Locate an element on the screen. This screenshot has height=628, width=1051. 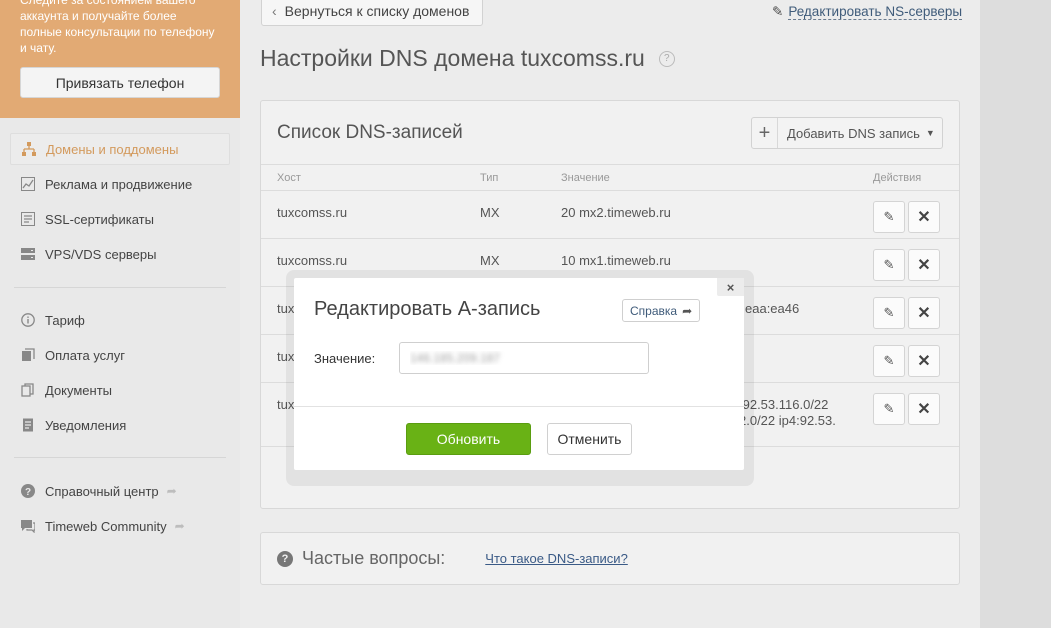
column-host: Хост is located at coordinates (289, 178).